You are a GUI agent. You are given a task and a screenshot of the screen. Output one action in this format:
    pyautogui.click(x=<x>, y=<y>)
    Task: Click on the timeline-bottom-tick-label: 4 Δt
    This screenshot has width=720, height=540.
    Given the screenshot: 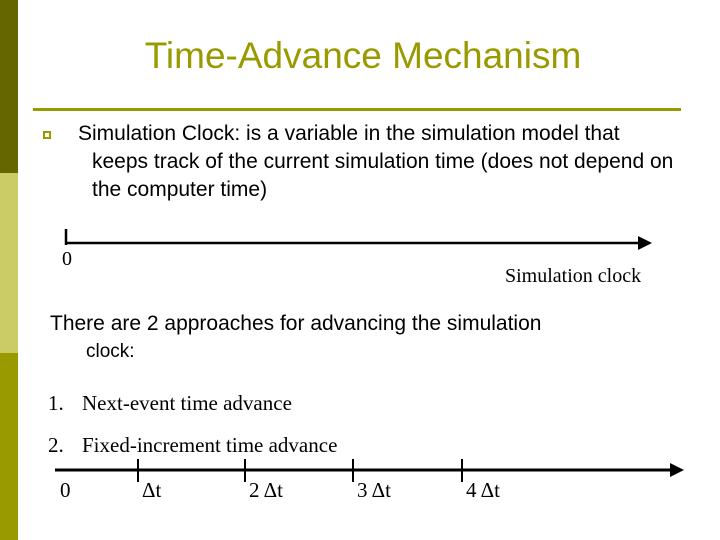 What is the action you would take?
    pyautogui.click(x=483, y=490)
    